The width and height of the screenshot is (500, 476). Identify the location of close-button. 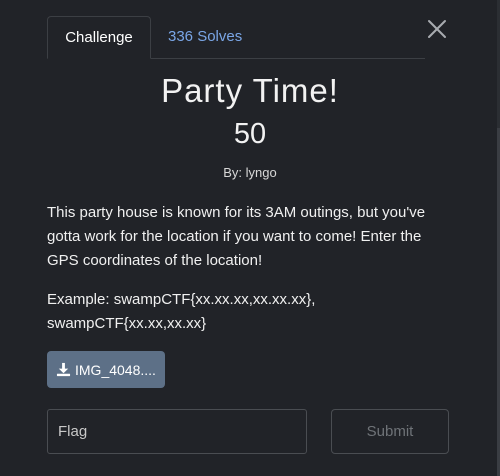
(437, 29).